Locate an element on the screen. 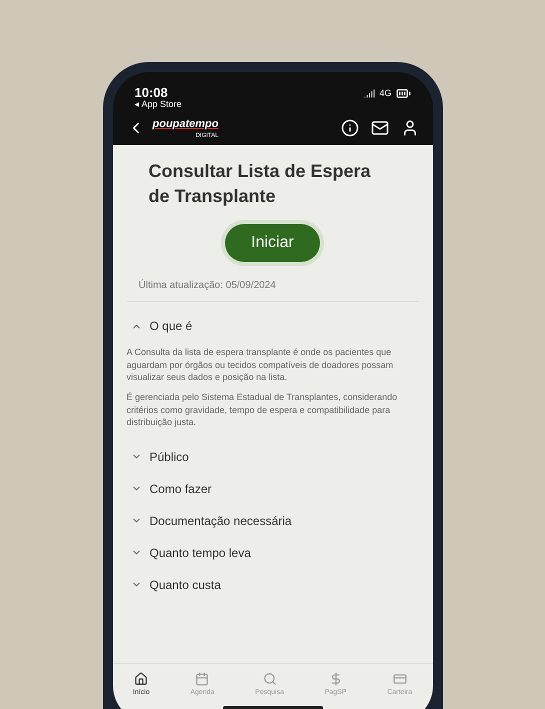 This screenshot has width=545, height=709. mail-icon is located at coordinates (379, 127).